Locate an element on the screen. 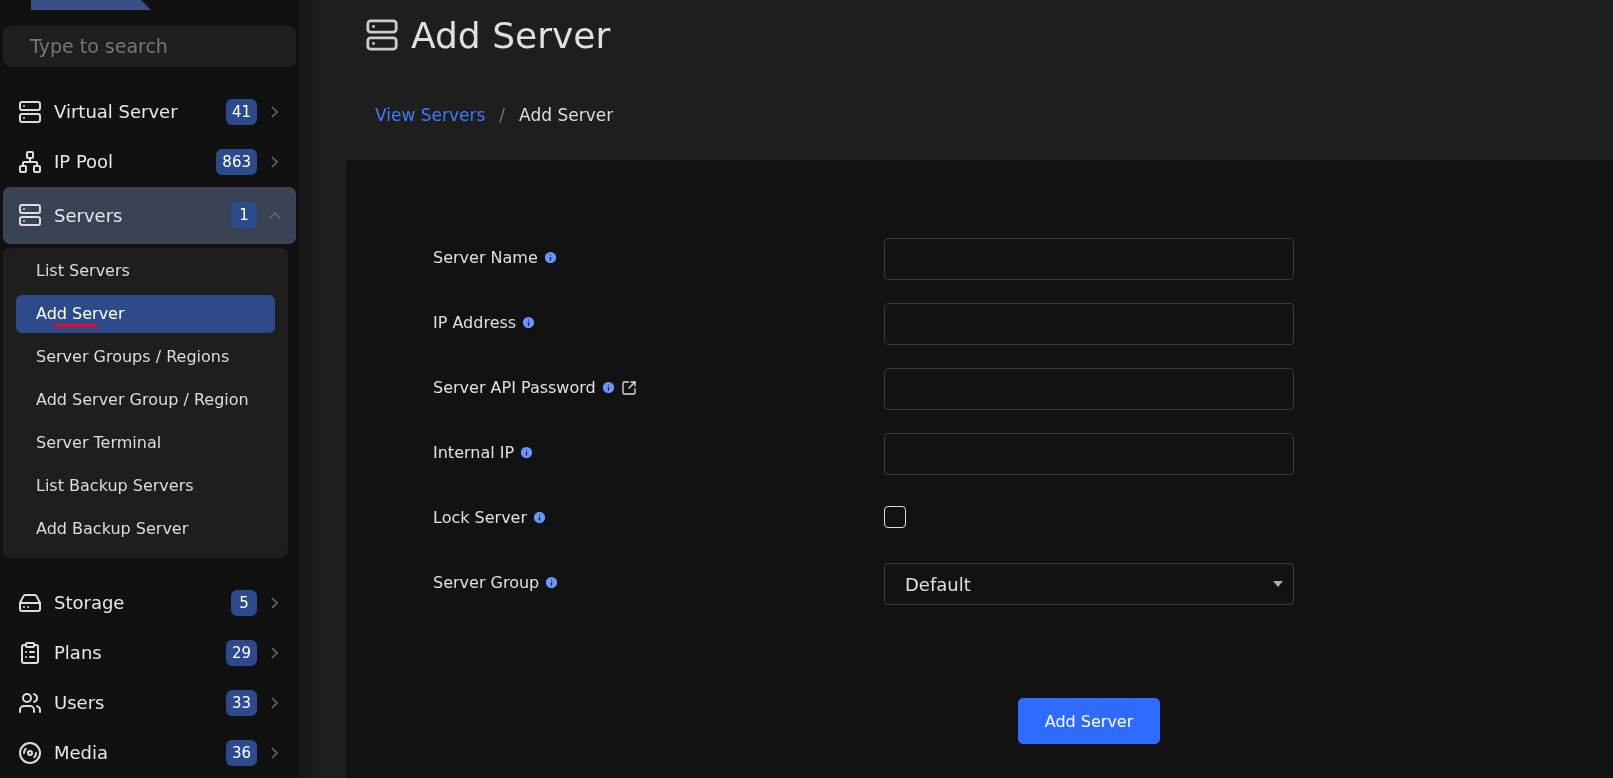 The image size is (1613, 778). submit-button: Add Server is located at coordinates (1089, 721).